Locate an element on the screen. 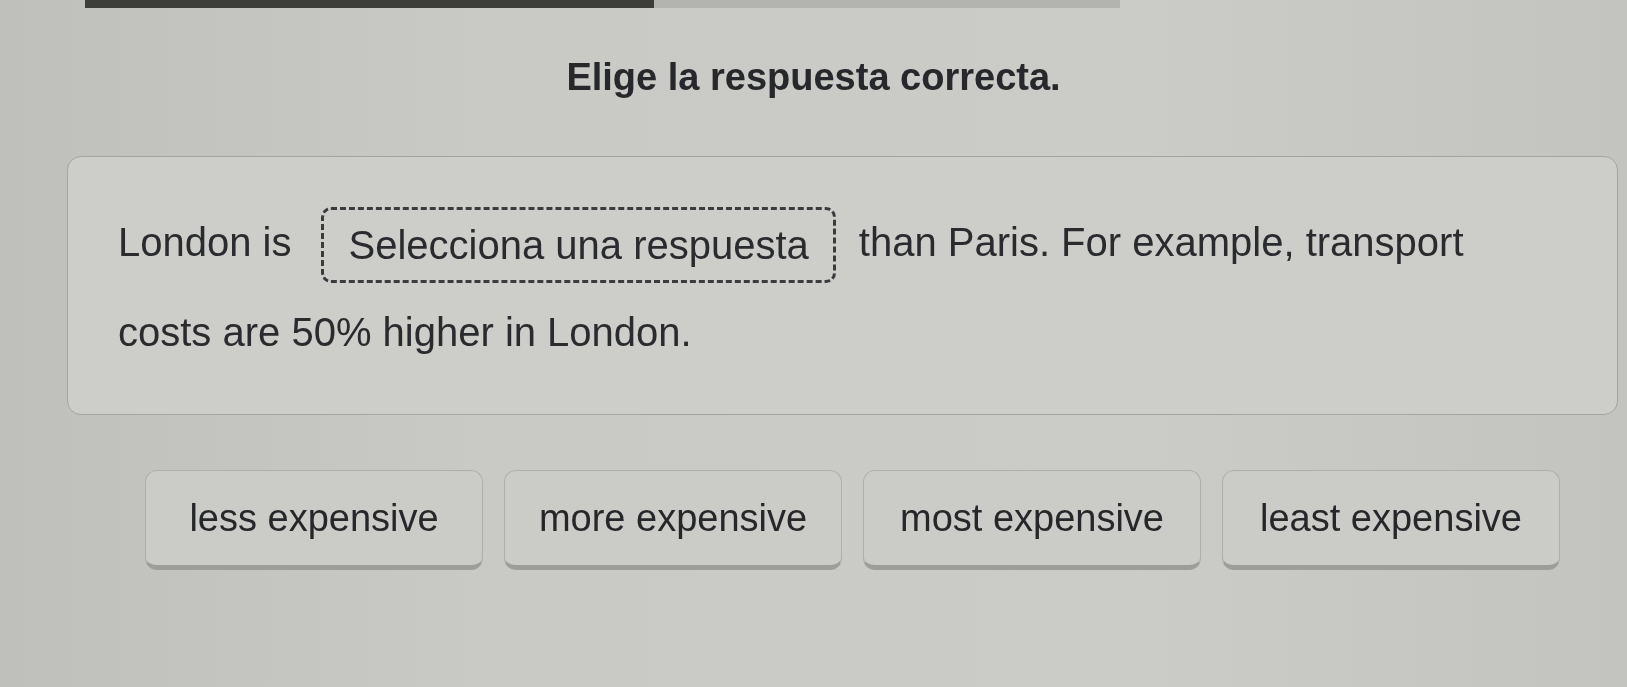 The image size is (1627, 687). answer-option-button: more expensive is located at coordinates (673, 520).